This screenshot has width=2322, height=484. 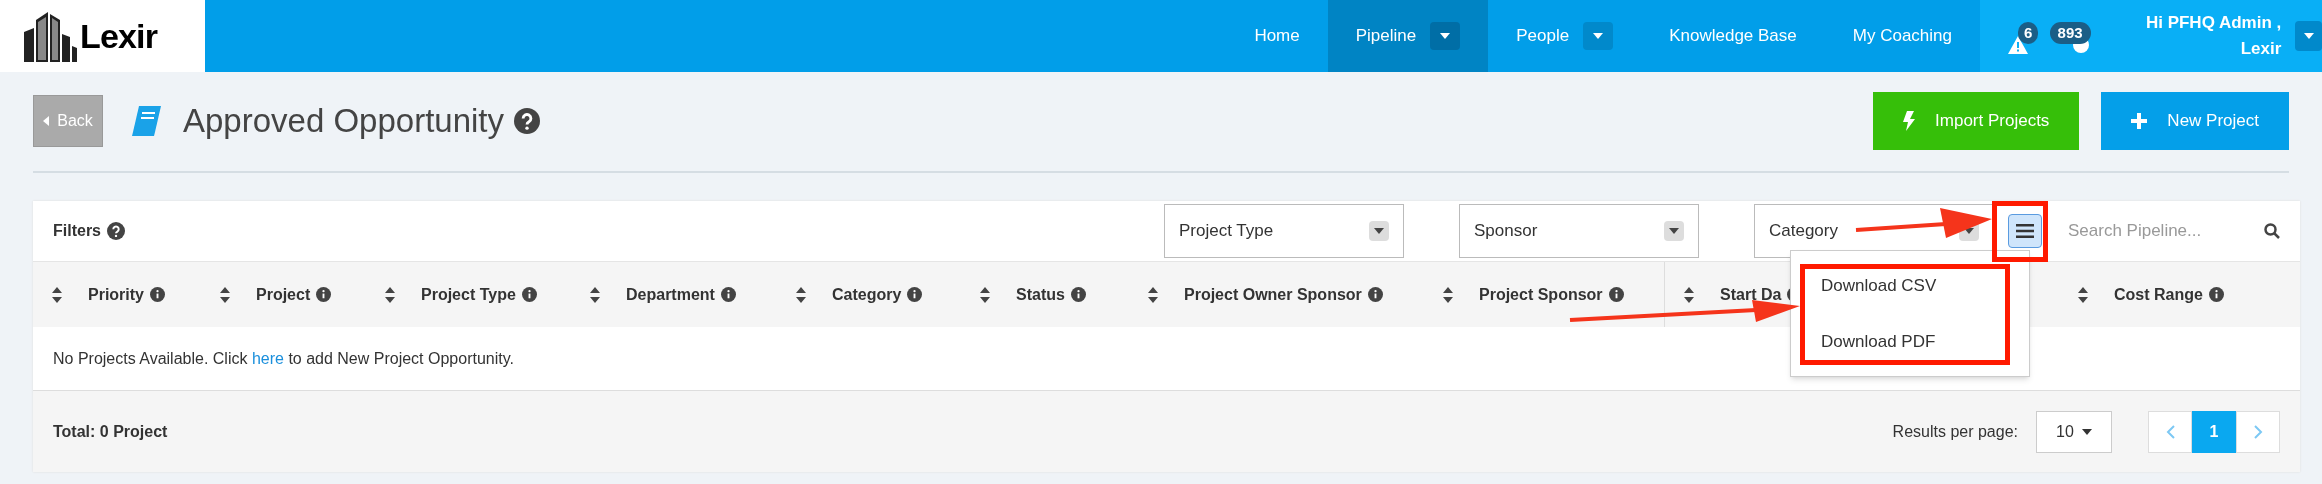 What do you see at coordinates (1541, 294) in the screenshot?
I see `column-header: Project Sponsor` at bounding box center [1541, 294].